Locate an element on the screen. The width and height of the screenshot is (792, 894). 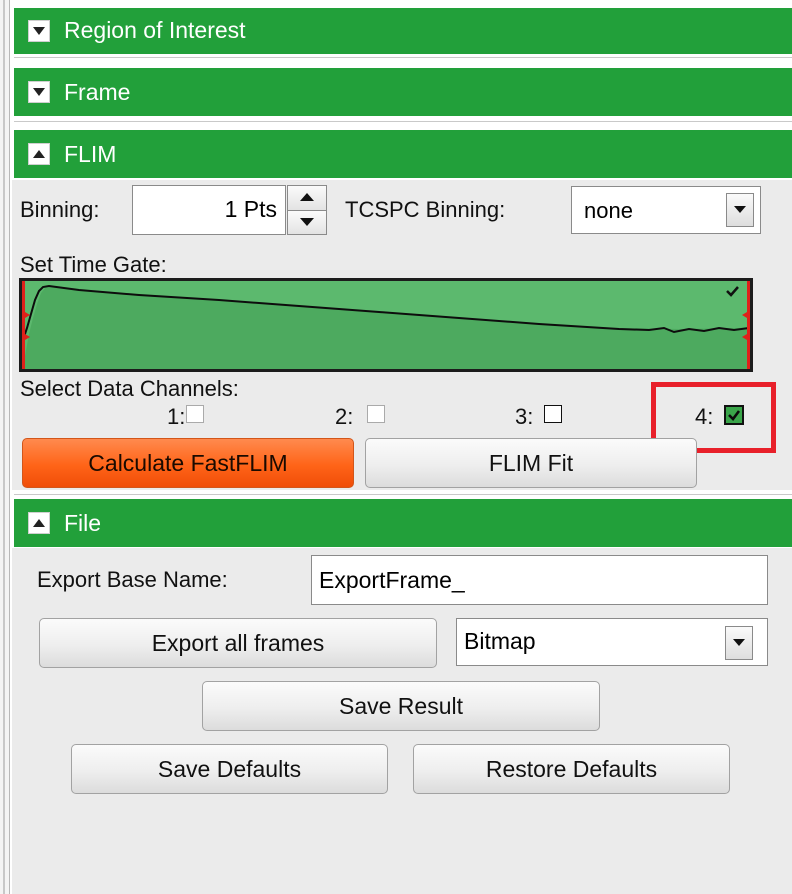
channel-3-checkbox is located at coordinates (553, 414).